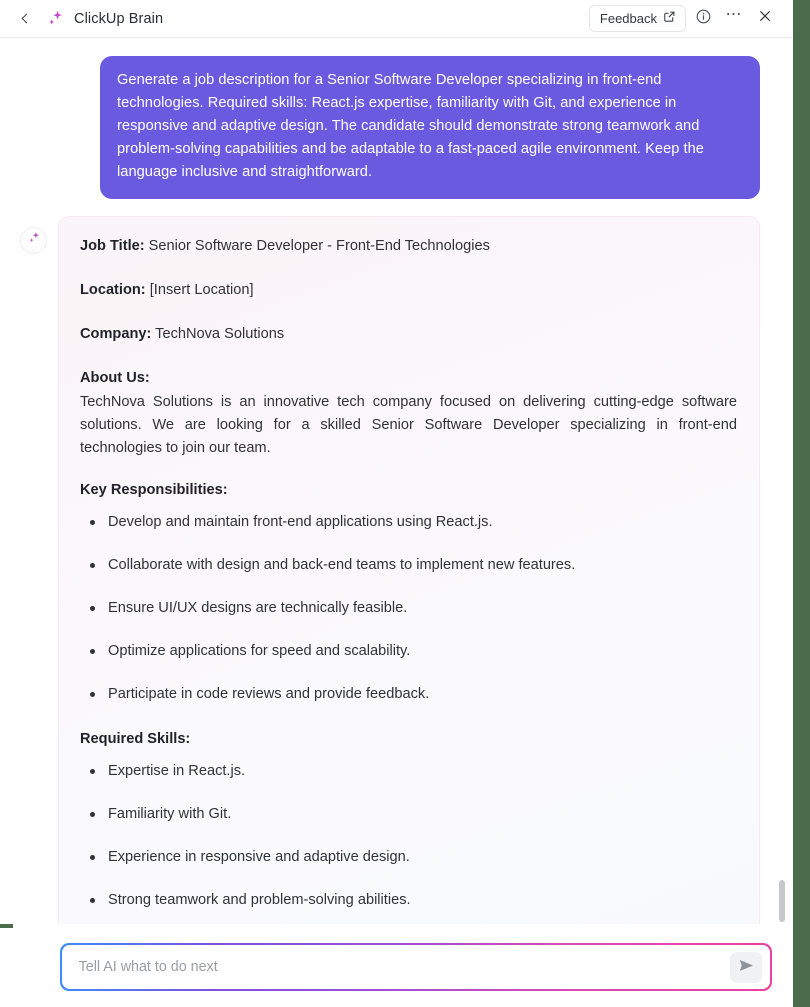 Image resolution: width=810 pixels, height=1007 pixels. I want to click on composer-field-wrapper, so click(416, 967).